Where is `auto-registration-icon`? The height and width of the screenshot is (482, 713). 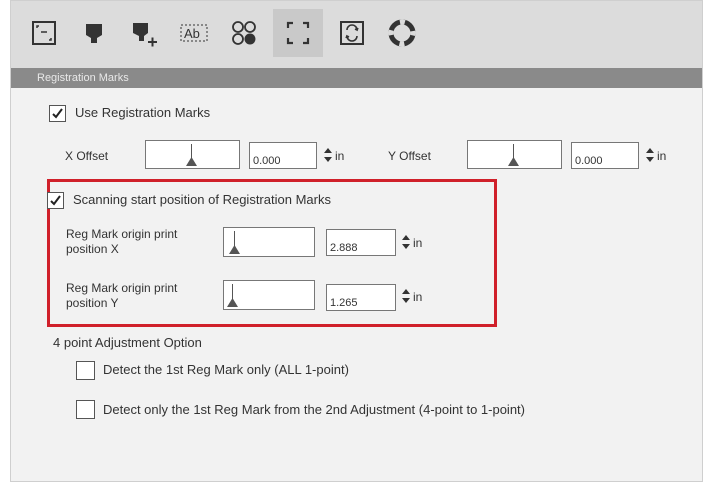
auto-registration-icon is located at coordinates (352, 33).